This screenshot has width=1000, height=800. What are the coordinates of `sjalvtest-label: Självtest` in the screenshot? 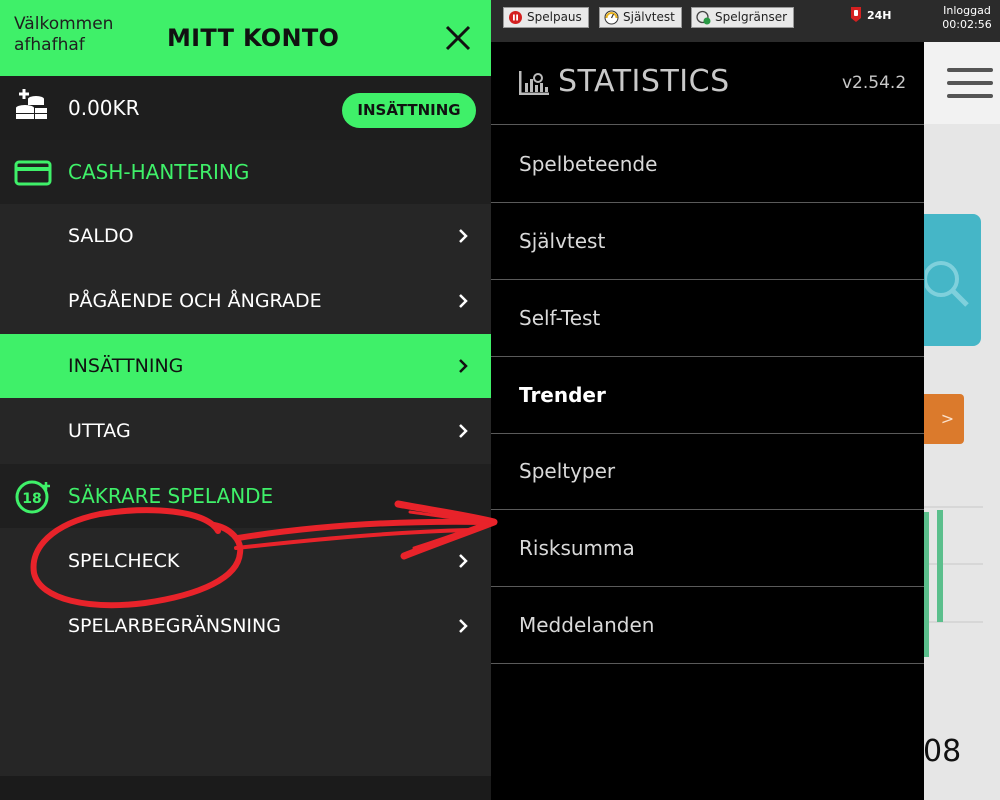 It's located at (649, 17).